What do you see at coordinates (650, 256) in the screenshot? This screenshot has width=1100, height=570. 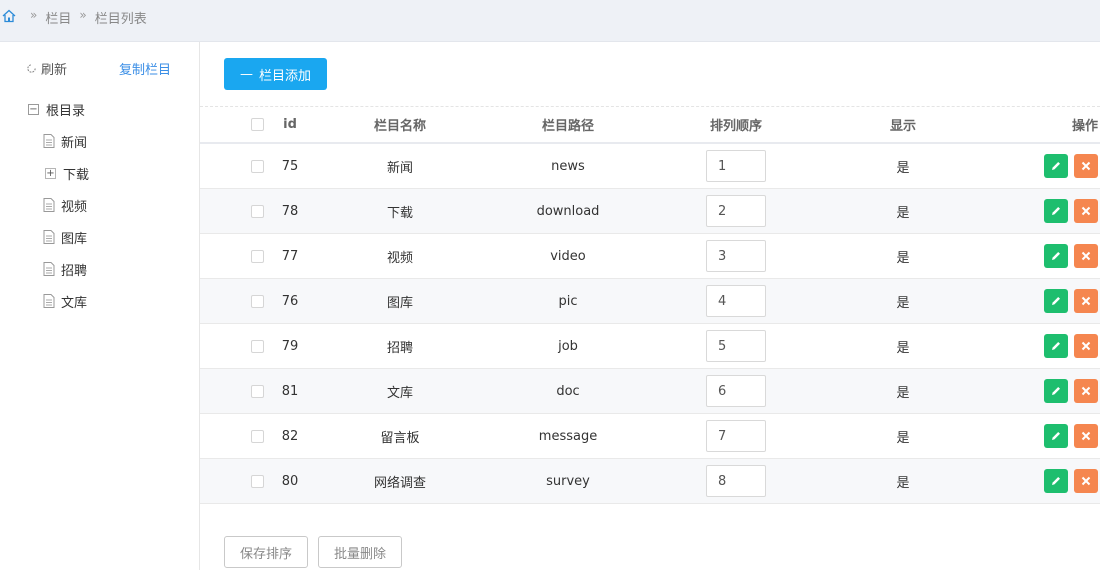 I see `table-row: 77 视频 video 是` at bounding box center [650, 256].